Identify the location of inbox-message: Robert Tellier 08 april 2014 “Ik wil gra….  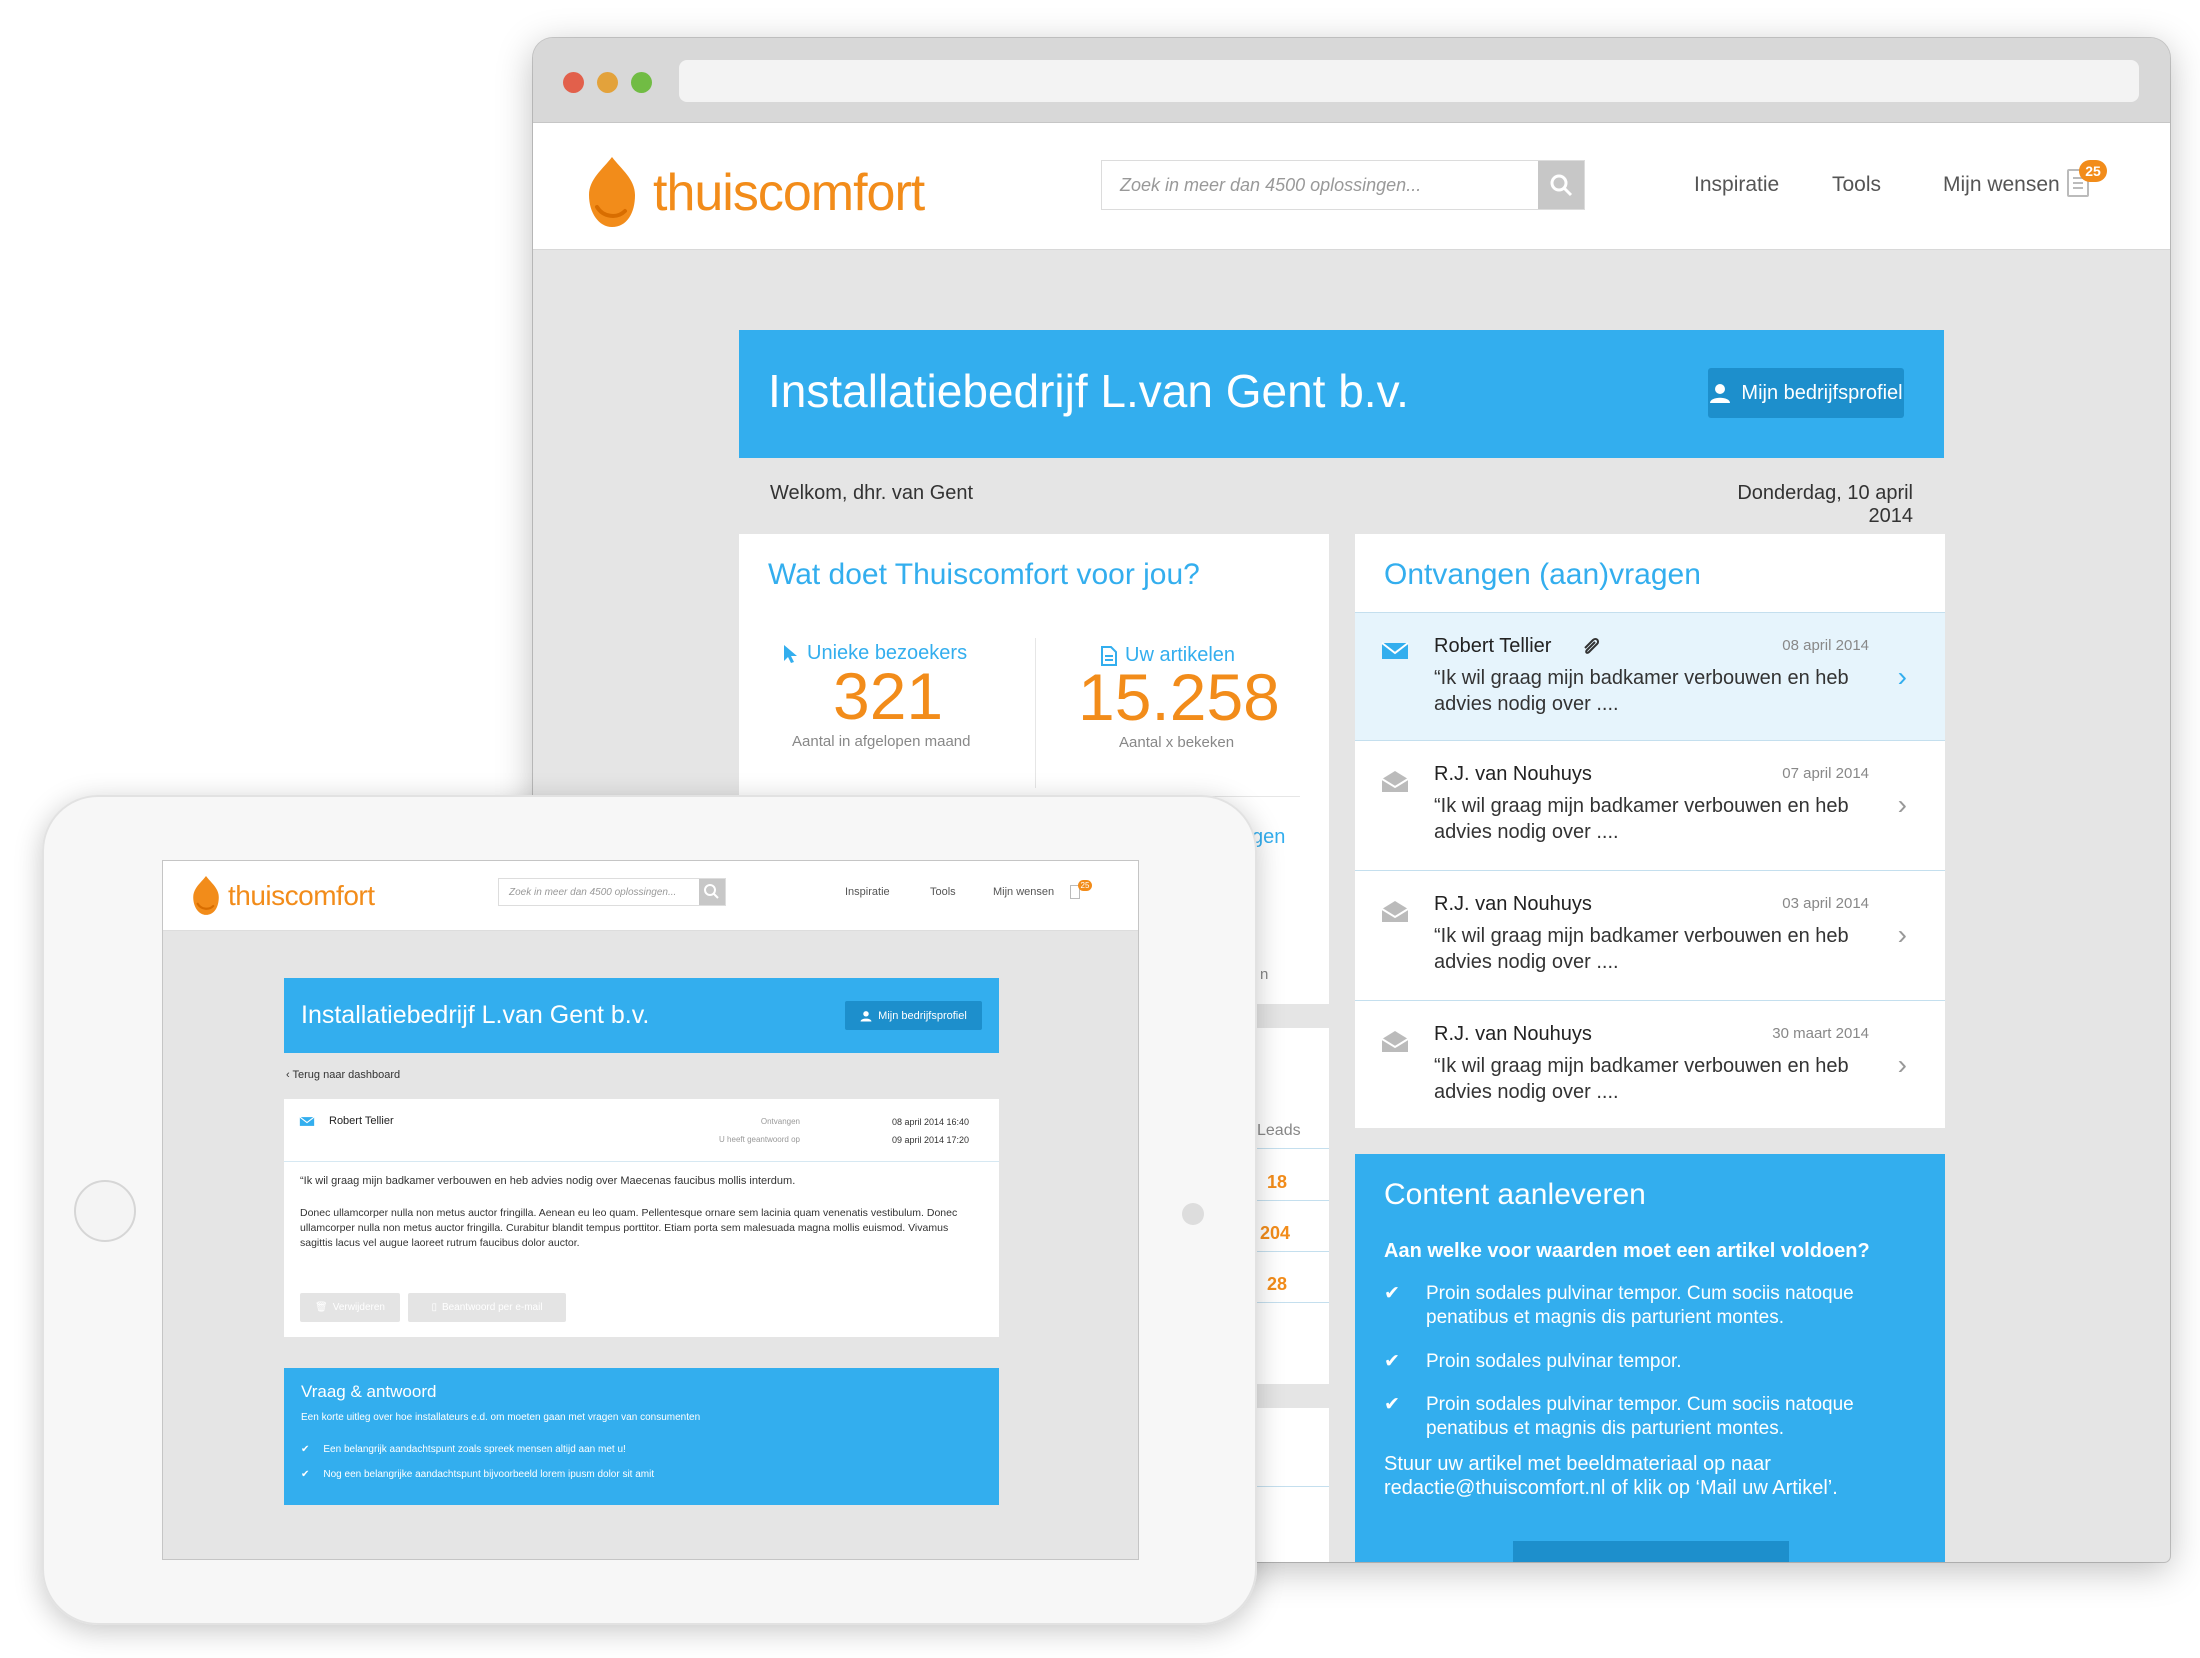
(1650, 676).